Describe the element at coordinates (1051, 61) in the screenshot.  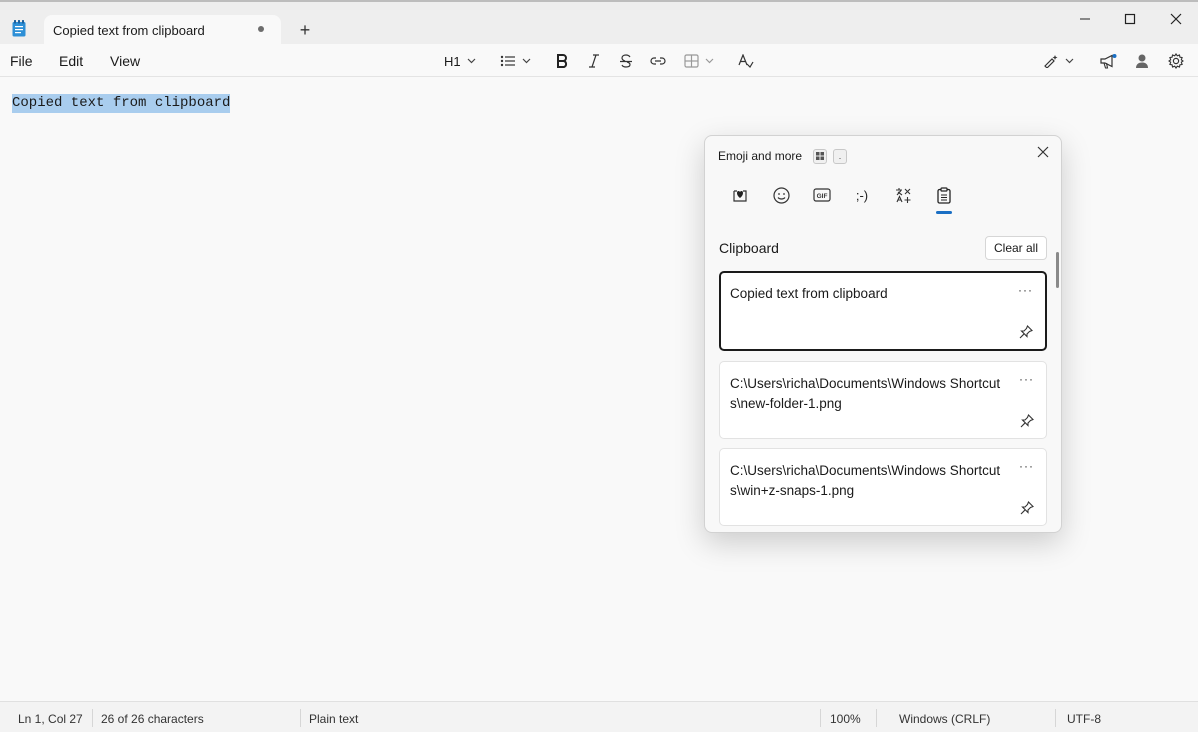
I see `pen-sparkle-icon` at that location.